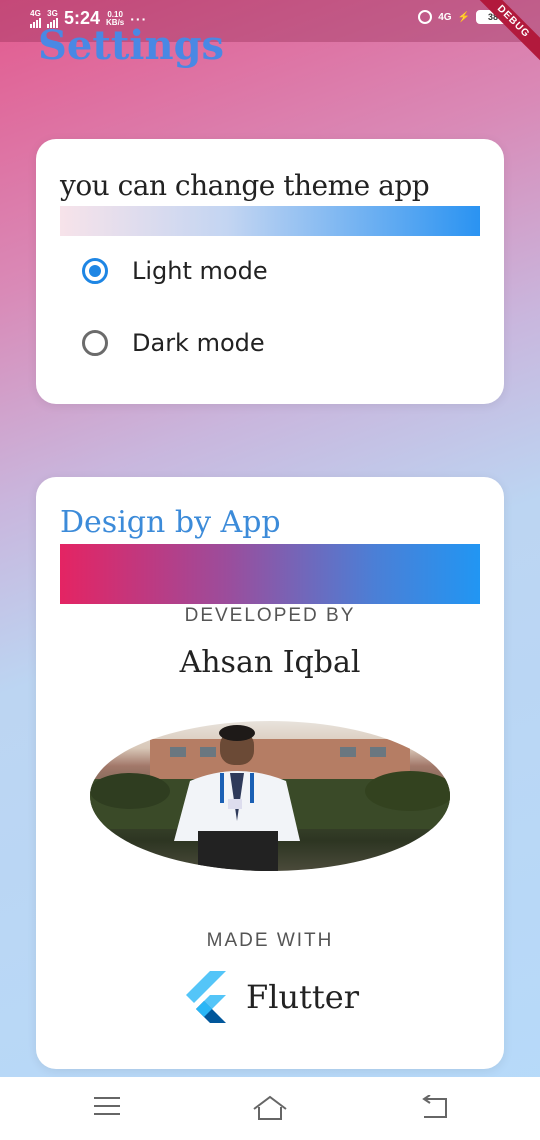 This screenshot has height=1140, width=540. I want to click on network-type-1: 4G, so click(35, 13).